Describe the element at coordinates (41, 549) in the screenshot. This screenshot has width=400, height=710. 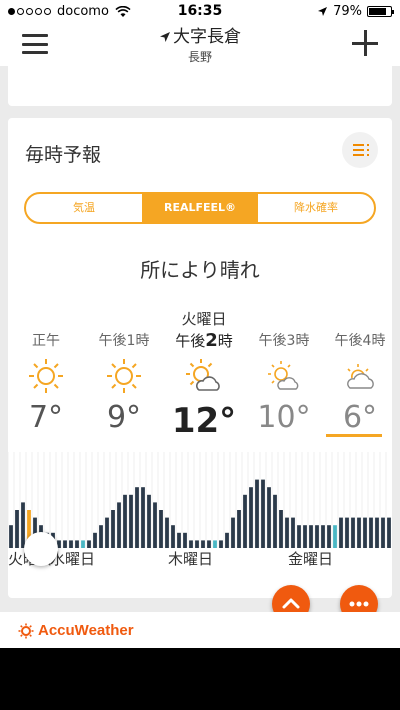
I see `timeline-scrubber` at that location.